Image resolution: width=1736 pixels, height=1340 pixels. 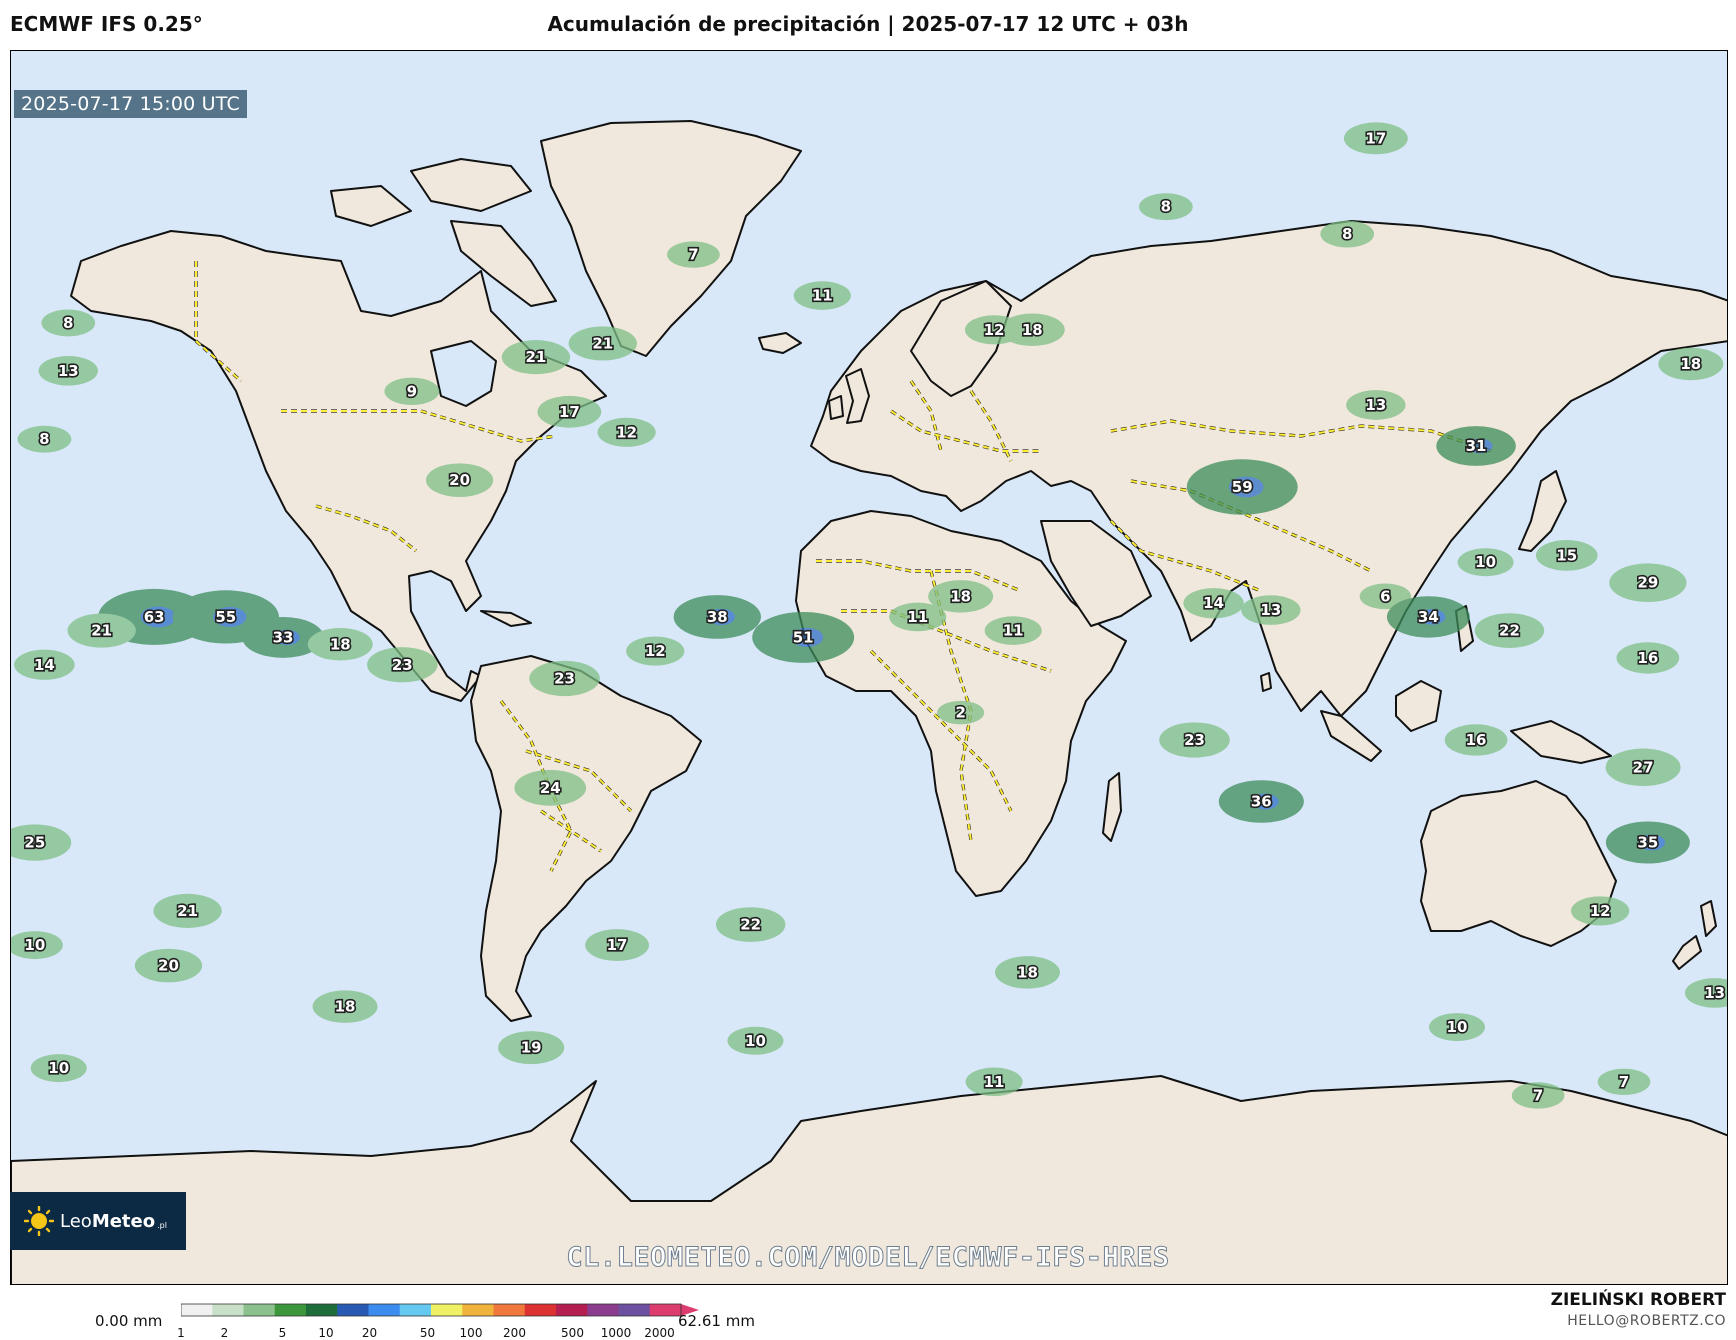 What do you see at coordinates (572, 1333) in the screenshot?
I see `colorbar-tick-label: 500` at bounding box center [572, 1333].